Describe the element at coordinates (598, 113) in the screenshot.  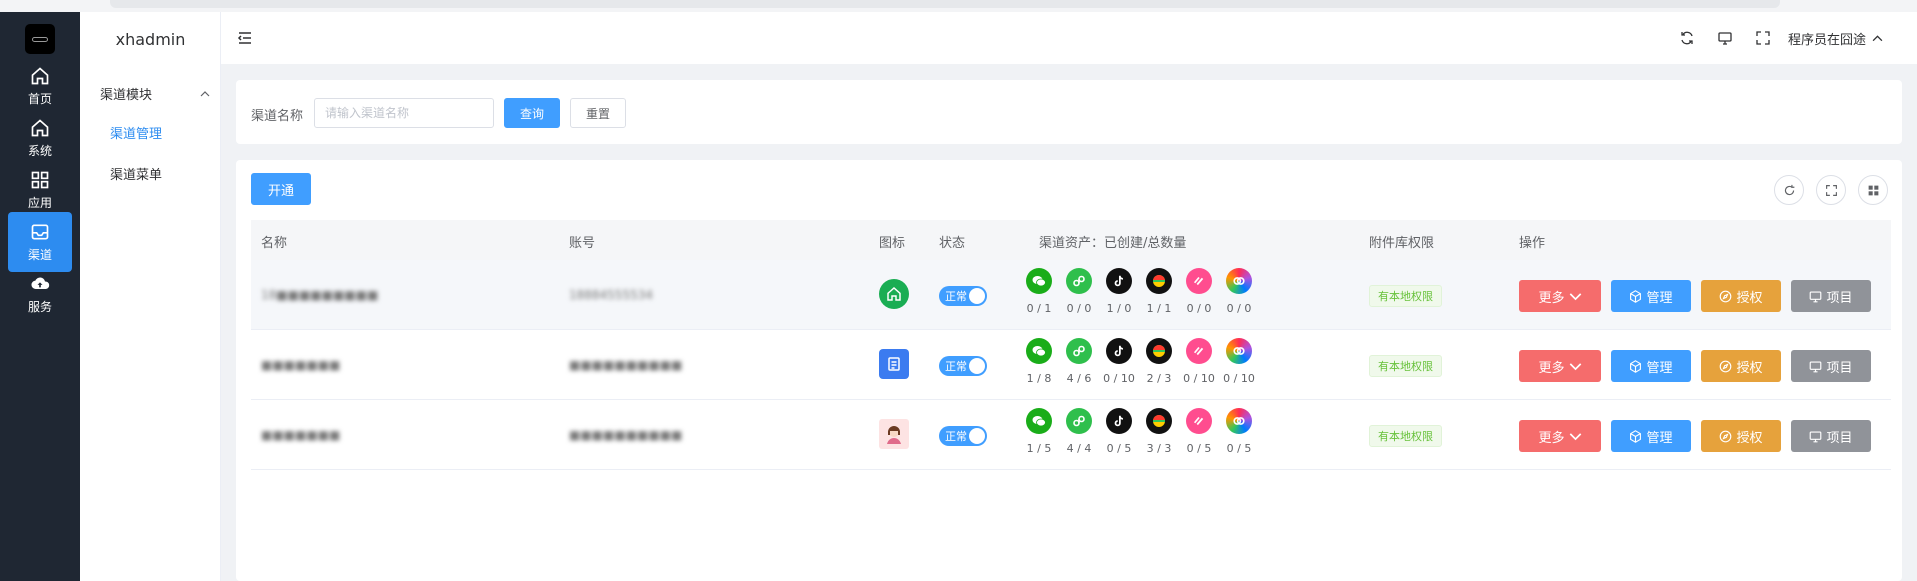
I see `reset-button: 重置` at that location.